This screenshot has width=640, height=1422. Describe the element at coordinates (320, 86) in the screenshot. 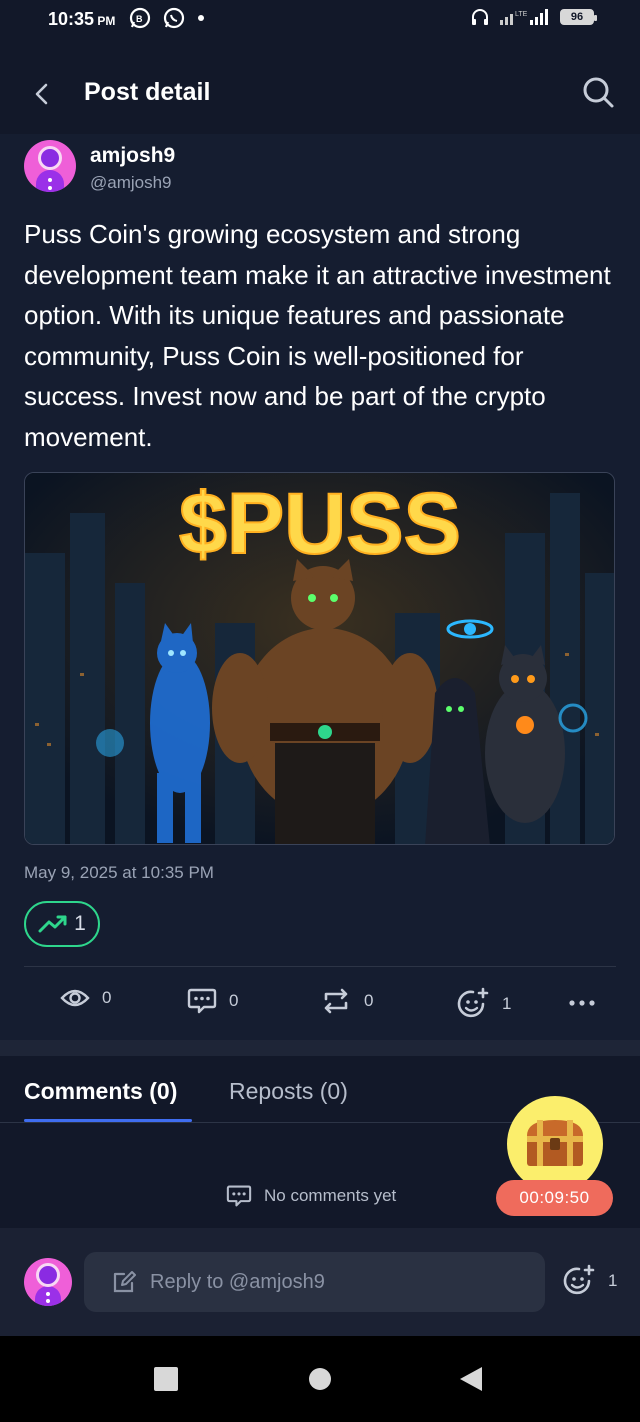

I see `app-header: Post detail` at that location.